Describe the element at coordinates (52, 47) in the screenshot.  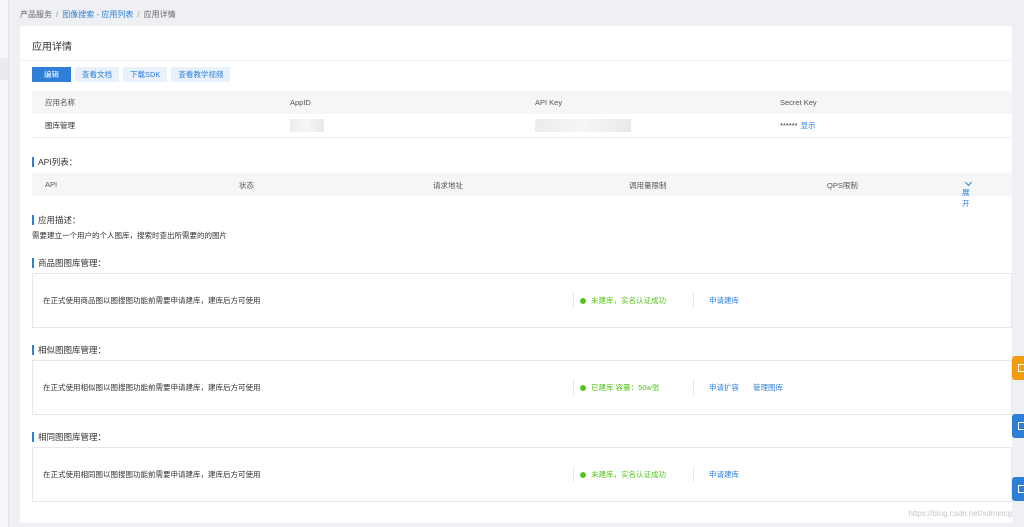
I see `page-title: 应用详情` at that location.